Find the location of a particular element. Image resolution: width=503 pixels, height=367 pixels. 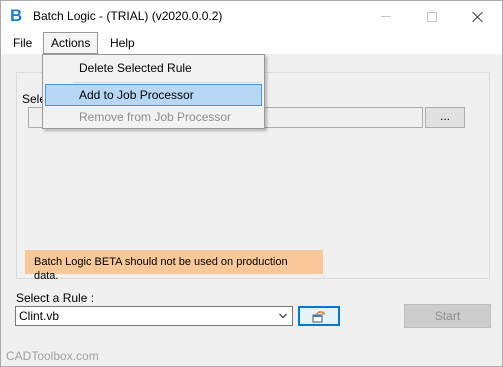

minimize-icon is located at coordinates (386, 16).